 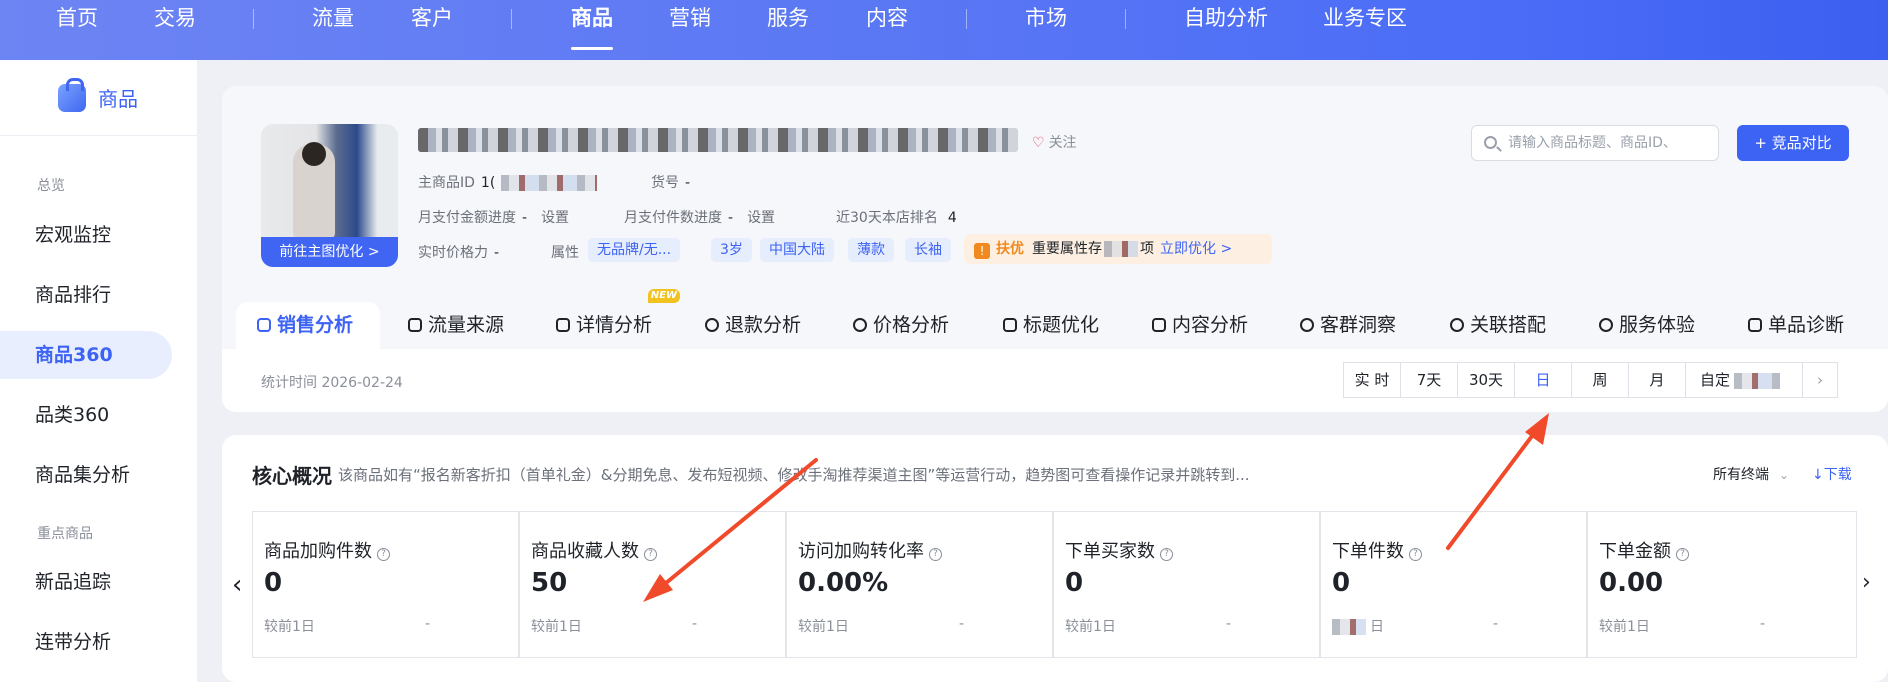 I want to click on boost-key: 扶优, so click(x=1010, y=249).